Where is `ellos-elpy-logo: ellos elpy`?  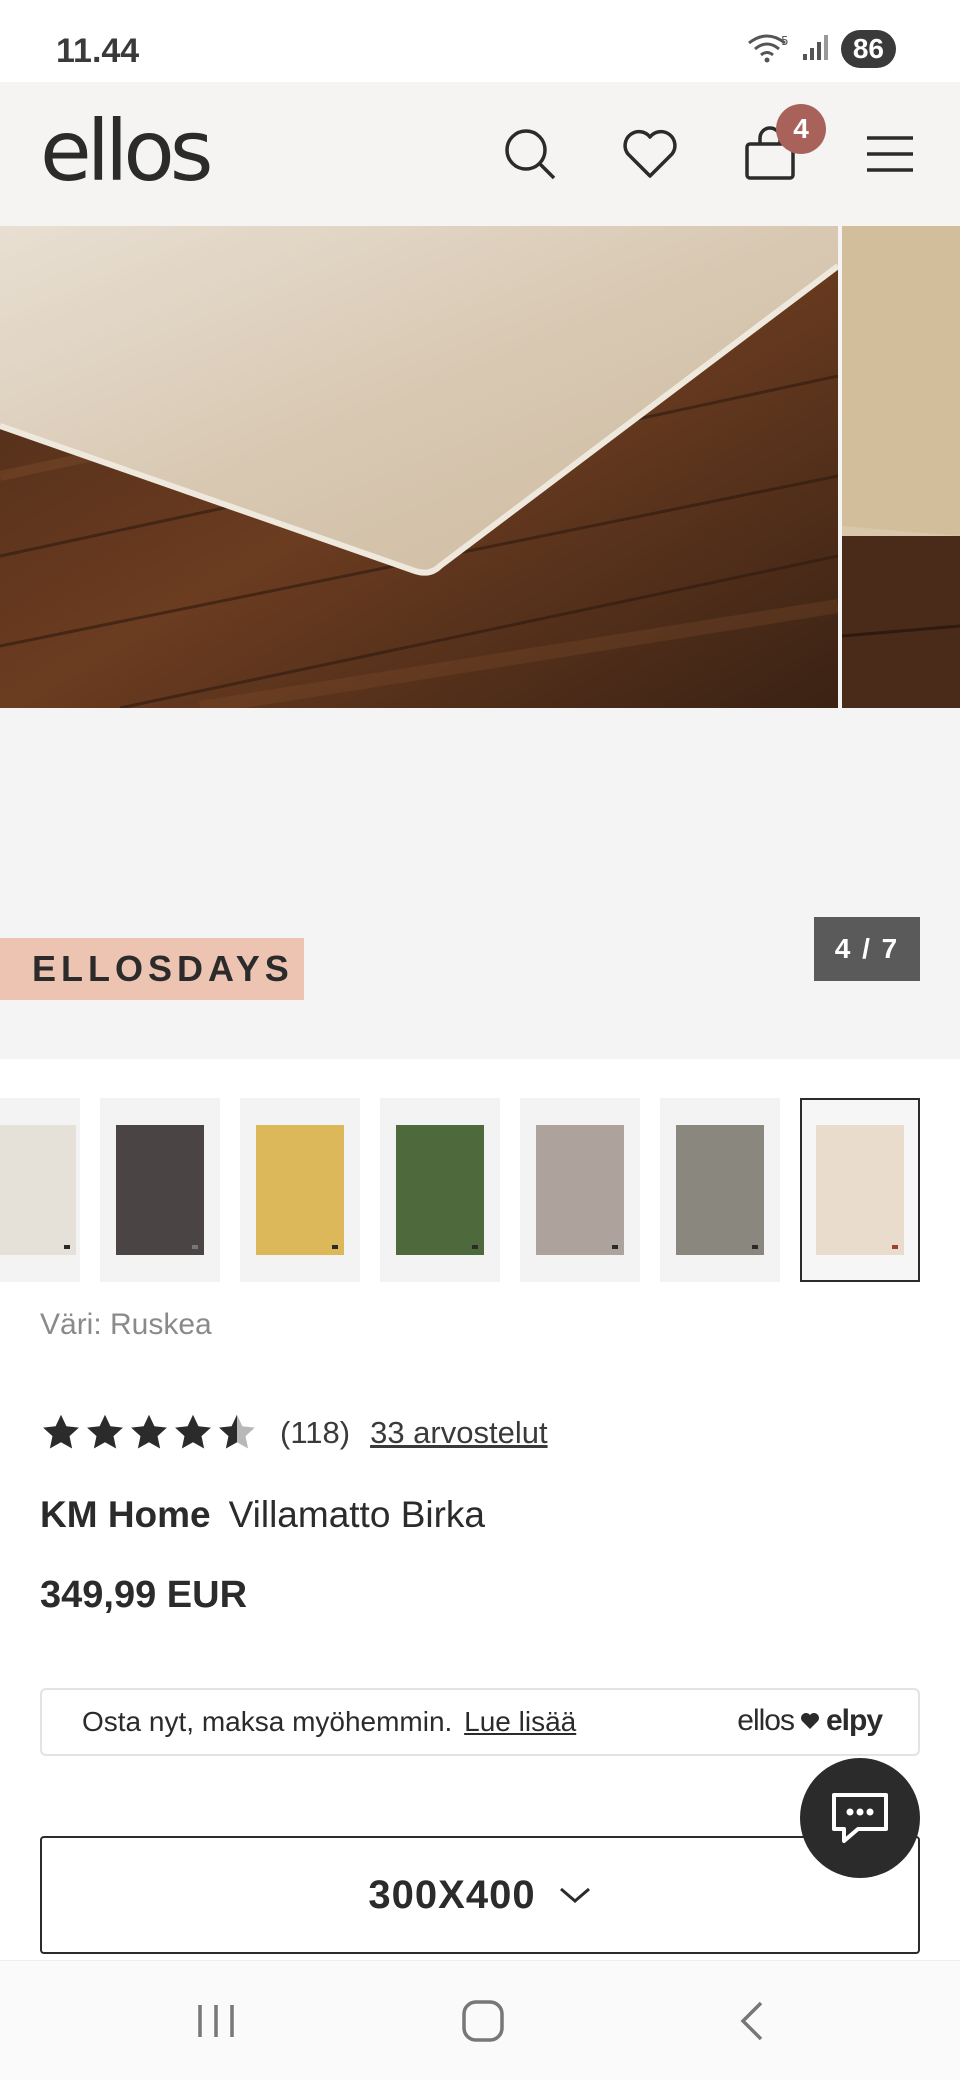
ellos-elpy-logo: ellos elpy is located at coordinates (810, 1721).